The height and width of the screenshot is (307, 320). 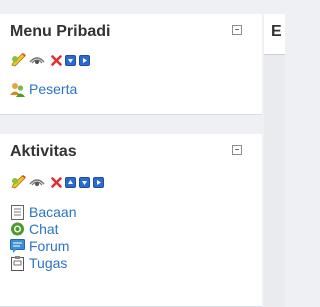 What do you see at coordinates (17, 89) in the screenshot?
I see `users-icon` at bounding box center [17, 89].